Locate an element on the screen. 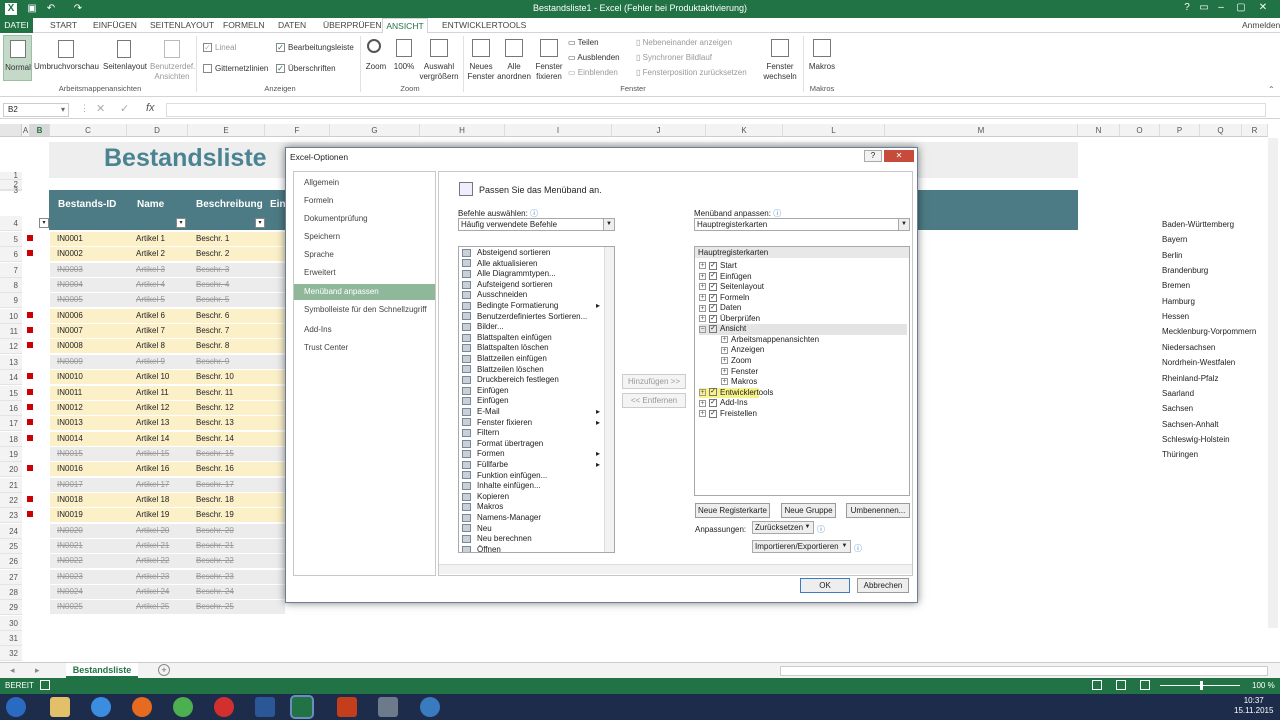  command-item: Makros is located at coordinates (534, 507).